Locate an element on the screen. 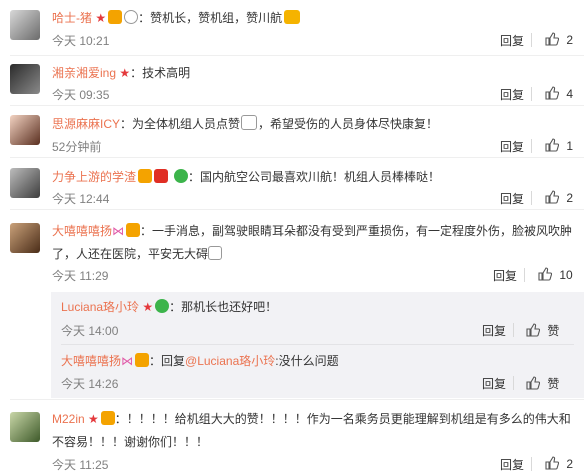 The height and width of the screenshot is (473, 584). hands-emoji-icon is located at coordinates (215, 253).